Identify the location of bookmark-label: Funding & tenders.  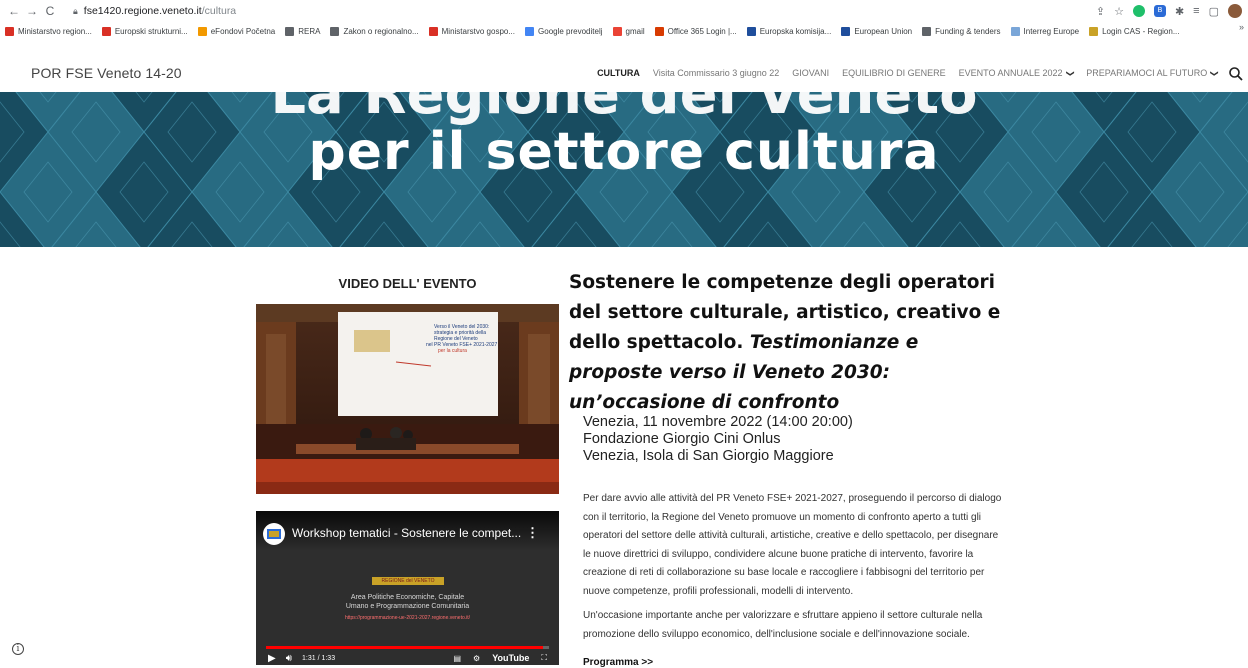
(968, 31).